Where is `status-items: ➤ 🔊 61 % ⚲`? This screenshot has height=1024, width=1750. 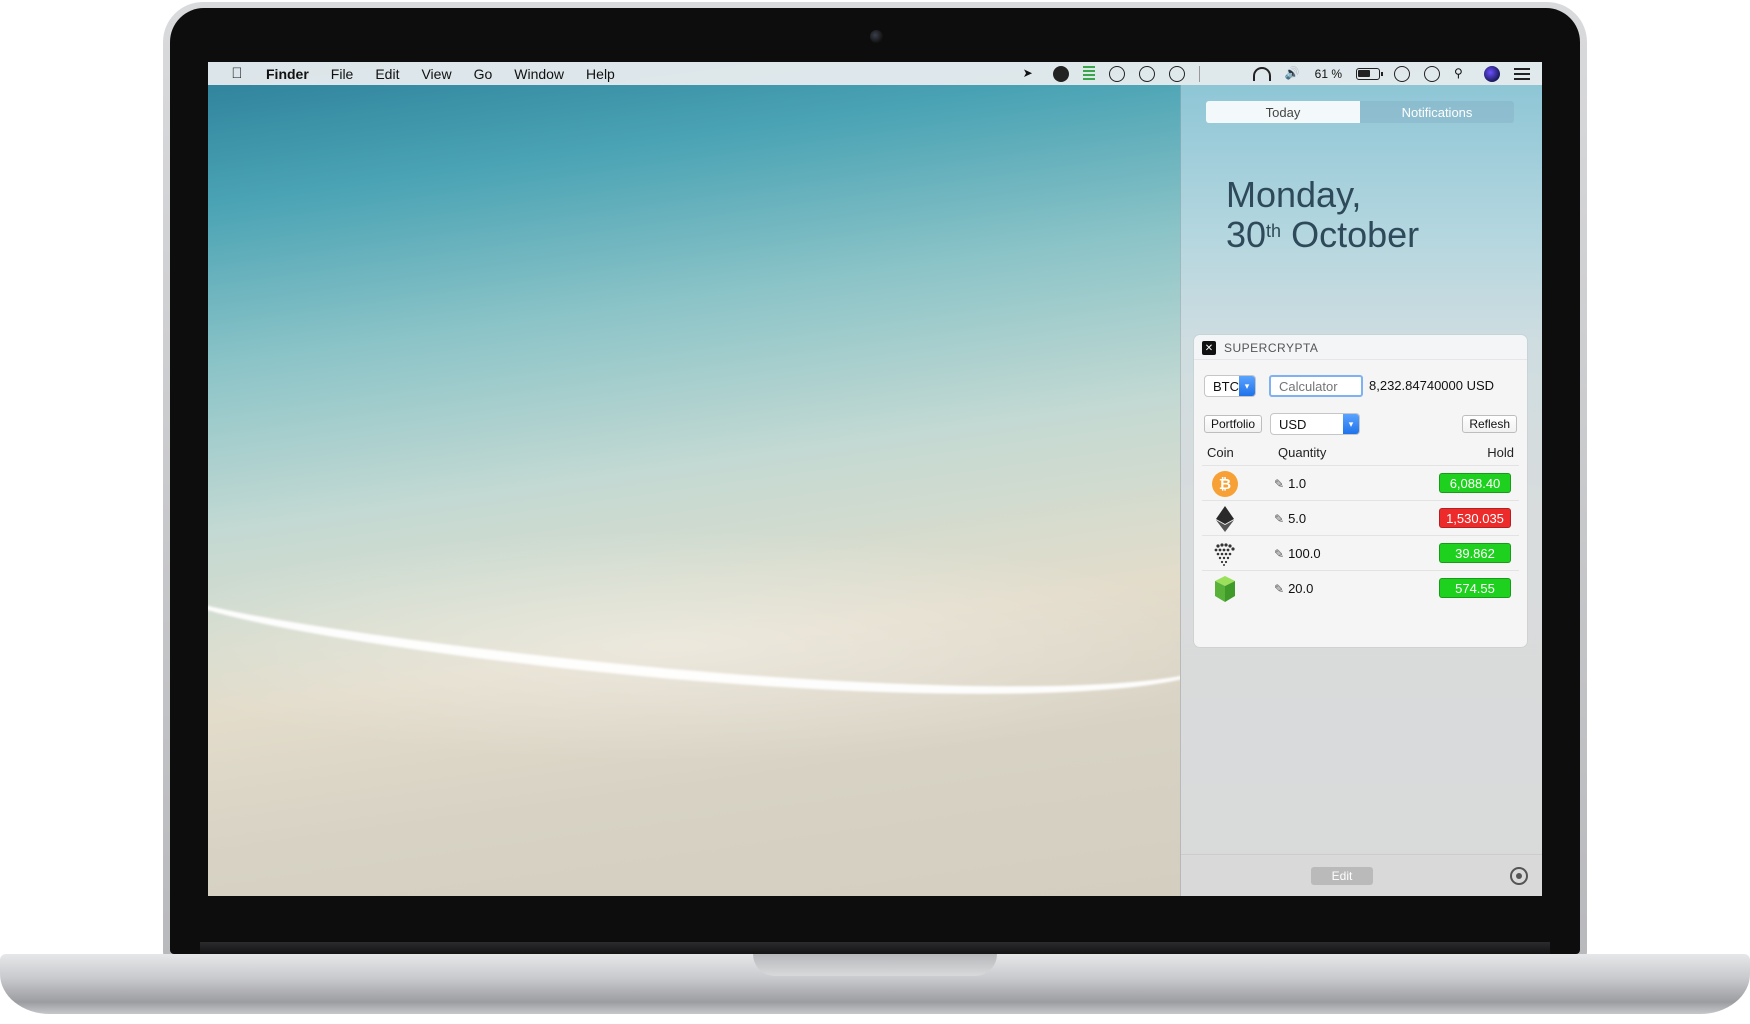 status-items: ➤ 🔊 61 % ⚲ is located at coordinates (1276, 102).